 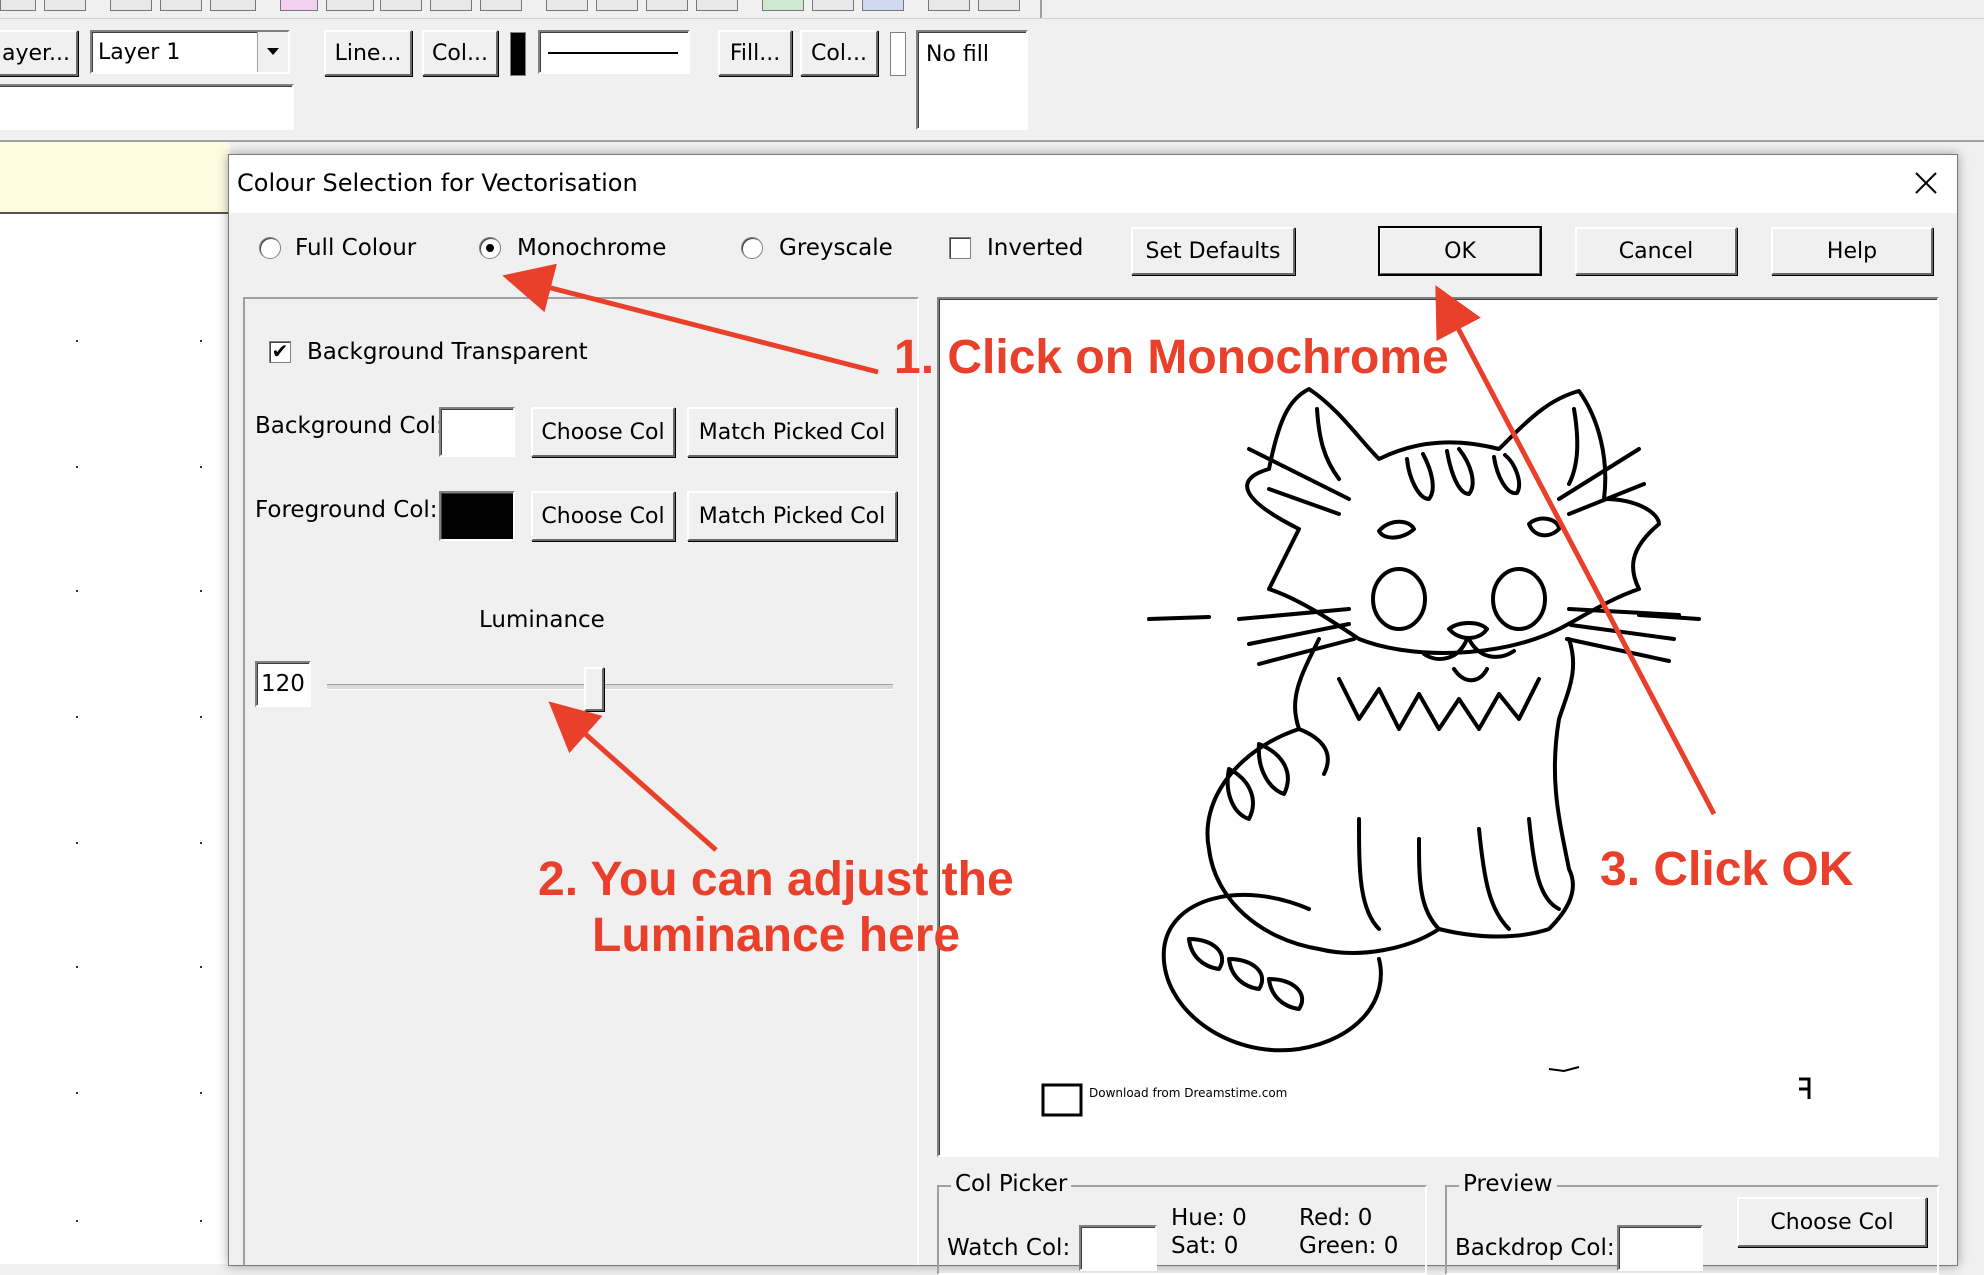 I want to click on dialog-title: Colour Selection for Vectorisation, so click(x=437, y=183).